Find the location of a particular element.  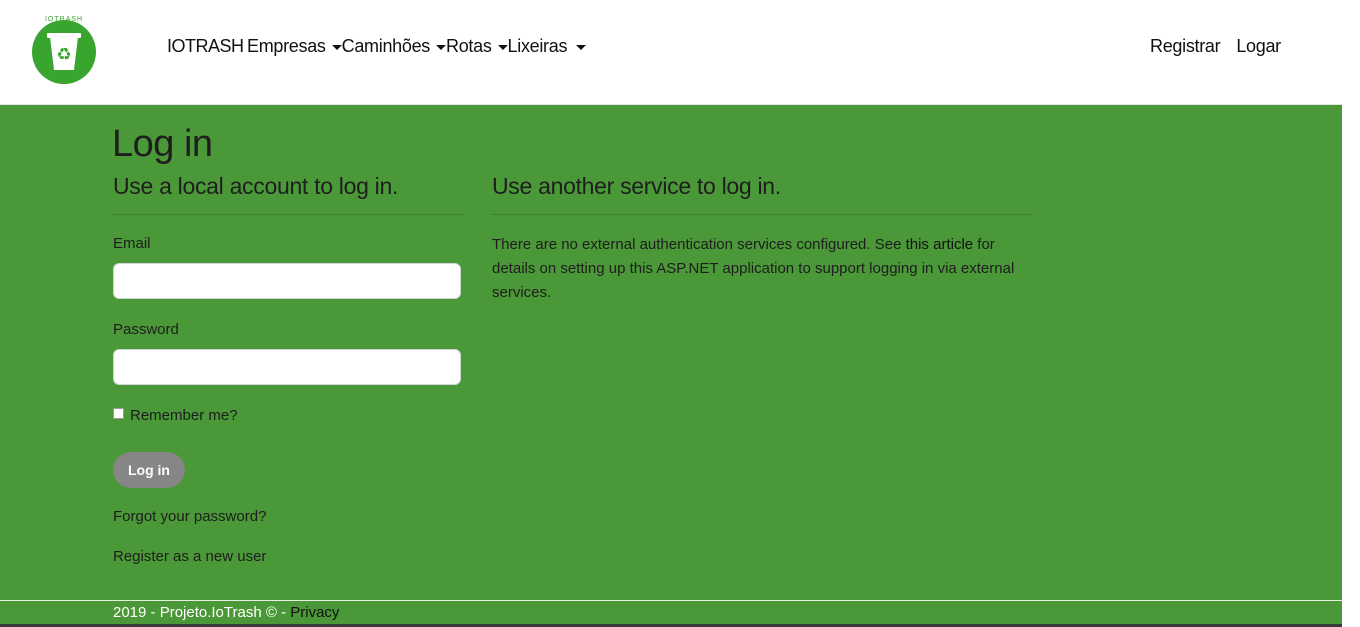

remember-me-checkbox is located at coordinates (118, 413).